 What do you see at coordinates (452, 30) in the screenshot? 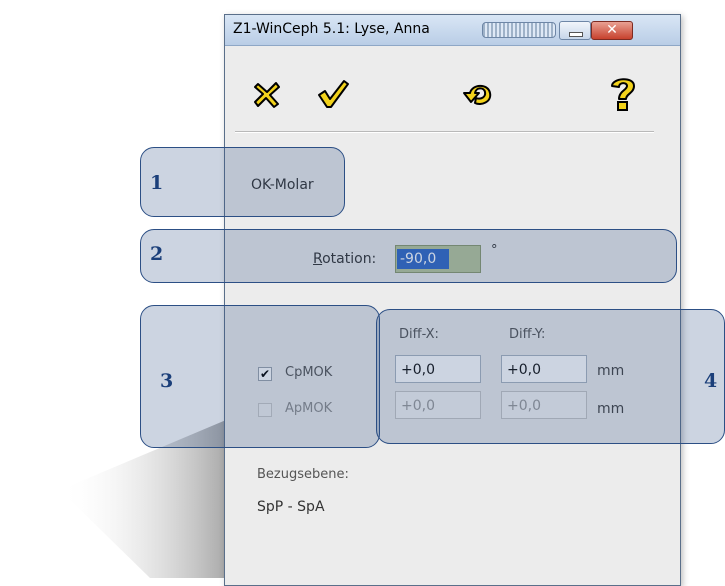
I see `title-bar: Z1-WinCeph 5.1: Lyse, Anna ✕` at bounding box center [452, 30].